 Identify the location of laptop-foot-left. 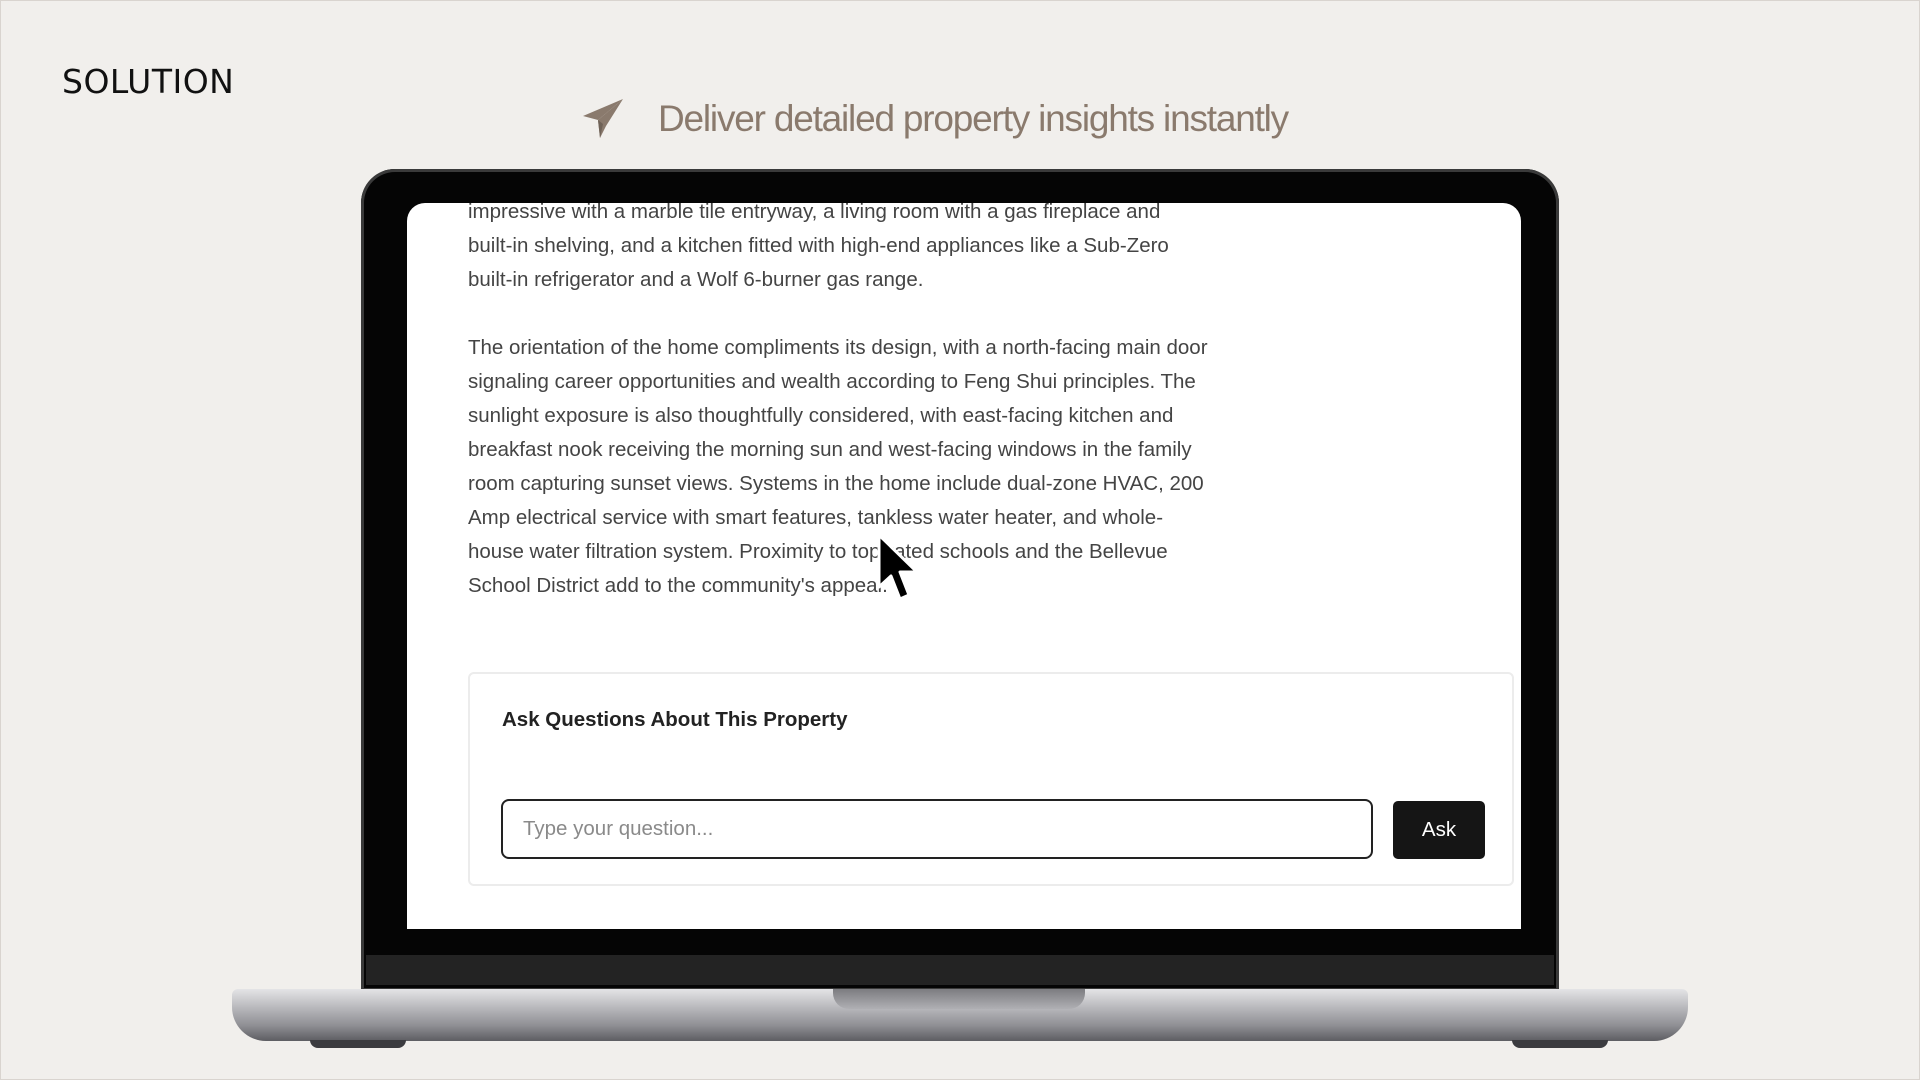
(358, 1044).